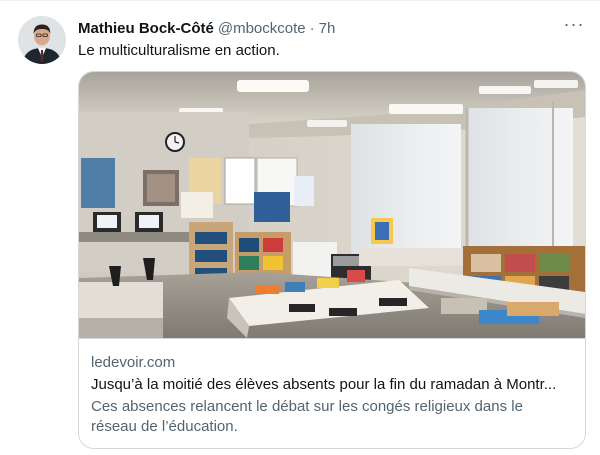 This screenshot has height=455, width=600. Describe the element at coordinates (179, 50) in the screenshot. I see `tweet-text: Le multiculturalisme en action.` at that location.